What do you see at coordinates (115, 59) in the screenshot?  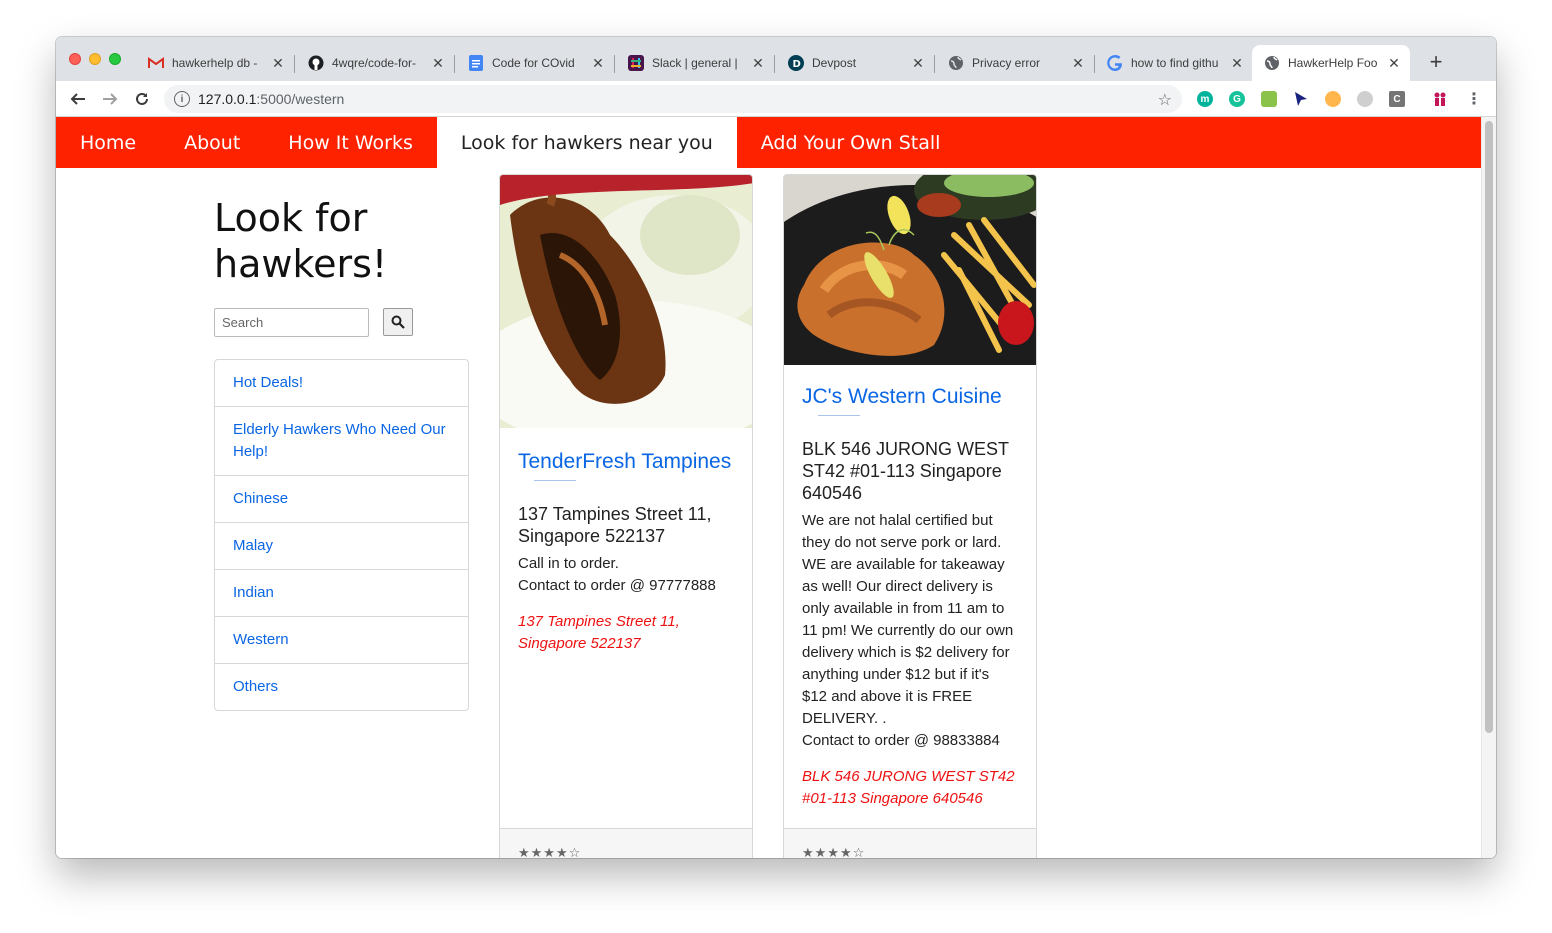 I see `maximize-window-button` at bounding box center [115, 59].